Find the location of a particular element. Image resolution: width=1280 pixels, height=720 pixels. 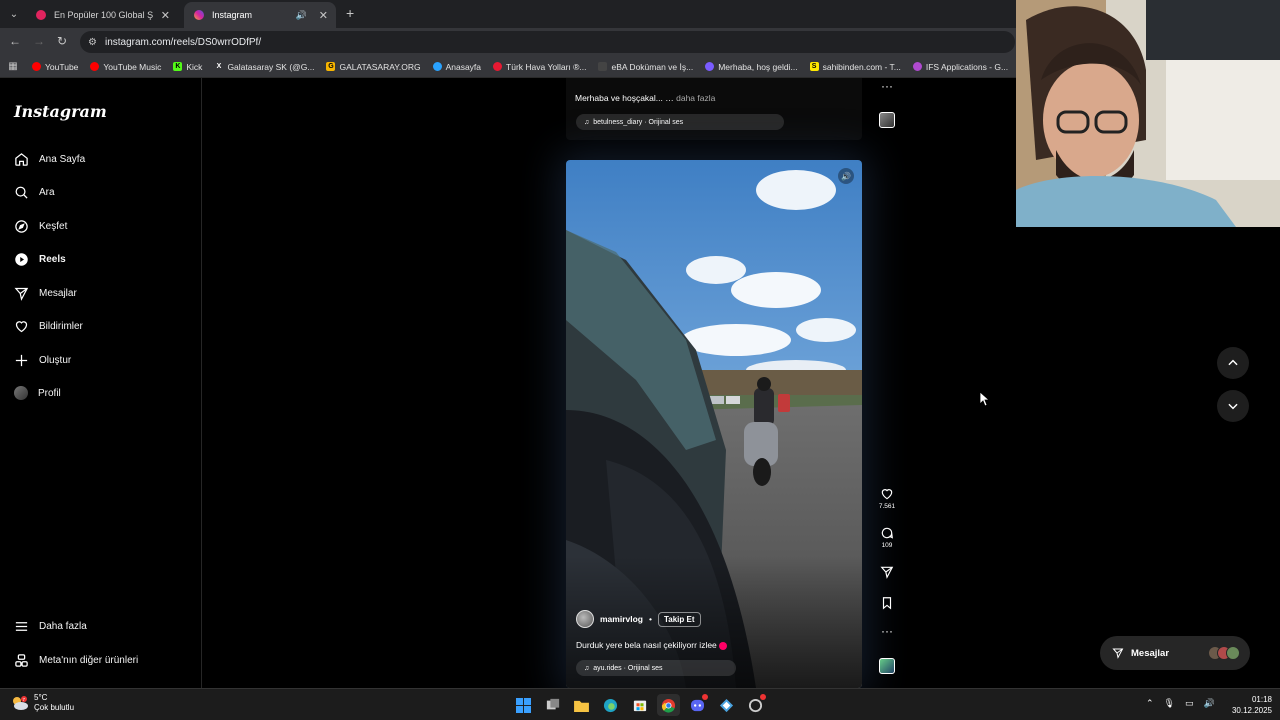

nav-label: Profil is located at coordinates (49, 393).